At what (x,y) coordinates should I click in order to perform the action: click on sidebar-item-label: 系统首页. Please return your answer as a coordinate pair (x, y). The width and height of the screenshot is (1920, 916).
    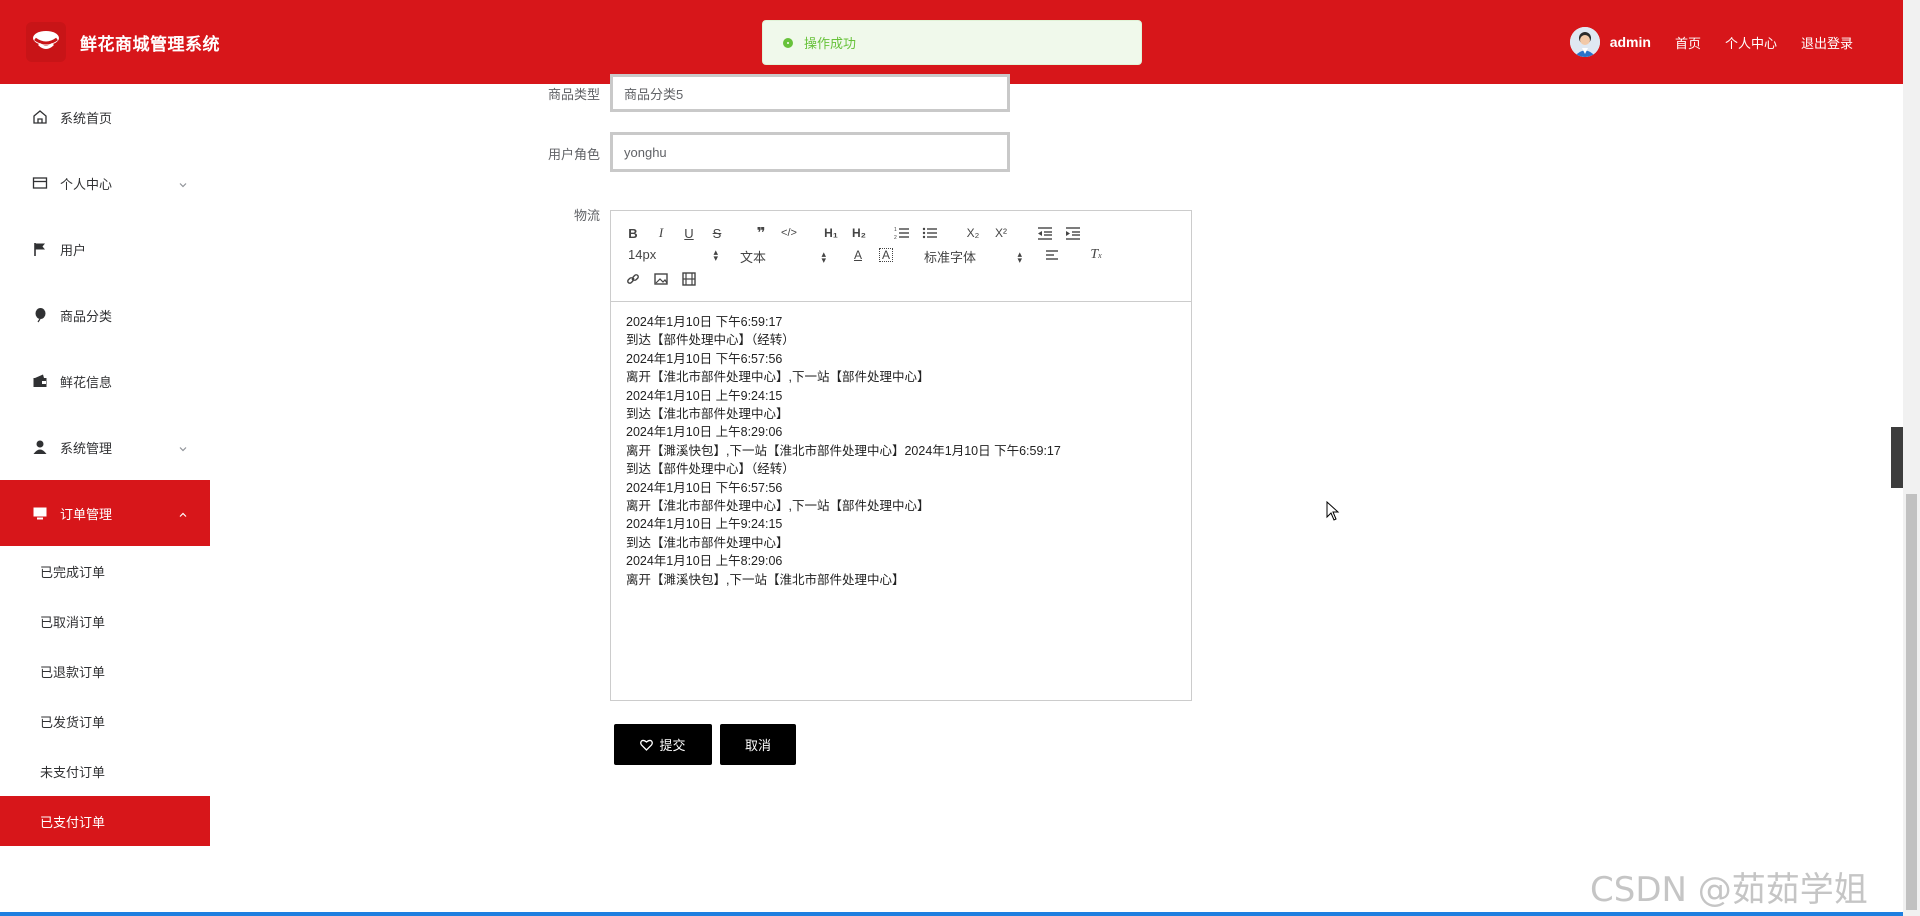
    Looking at the image, I should click on (86, 118).